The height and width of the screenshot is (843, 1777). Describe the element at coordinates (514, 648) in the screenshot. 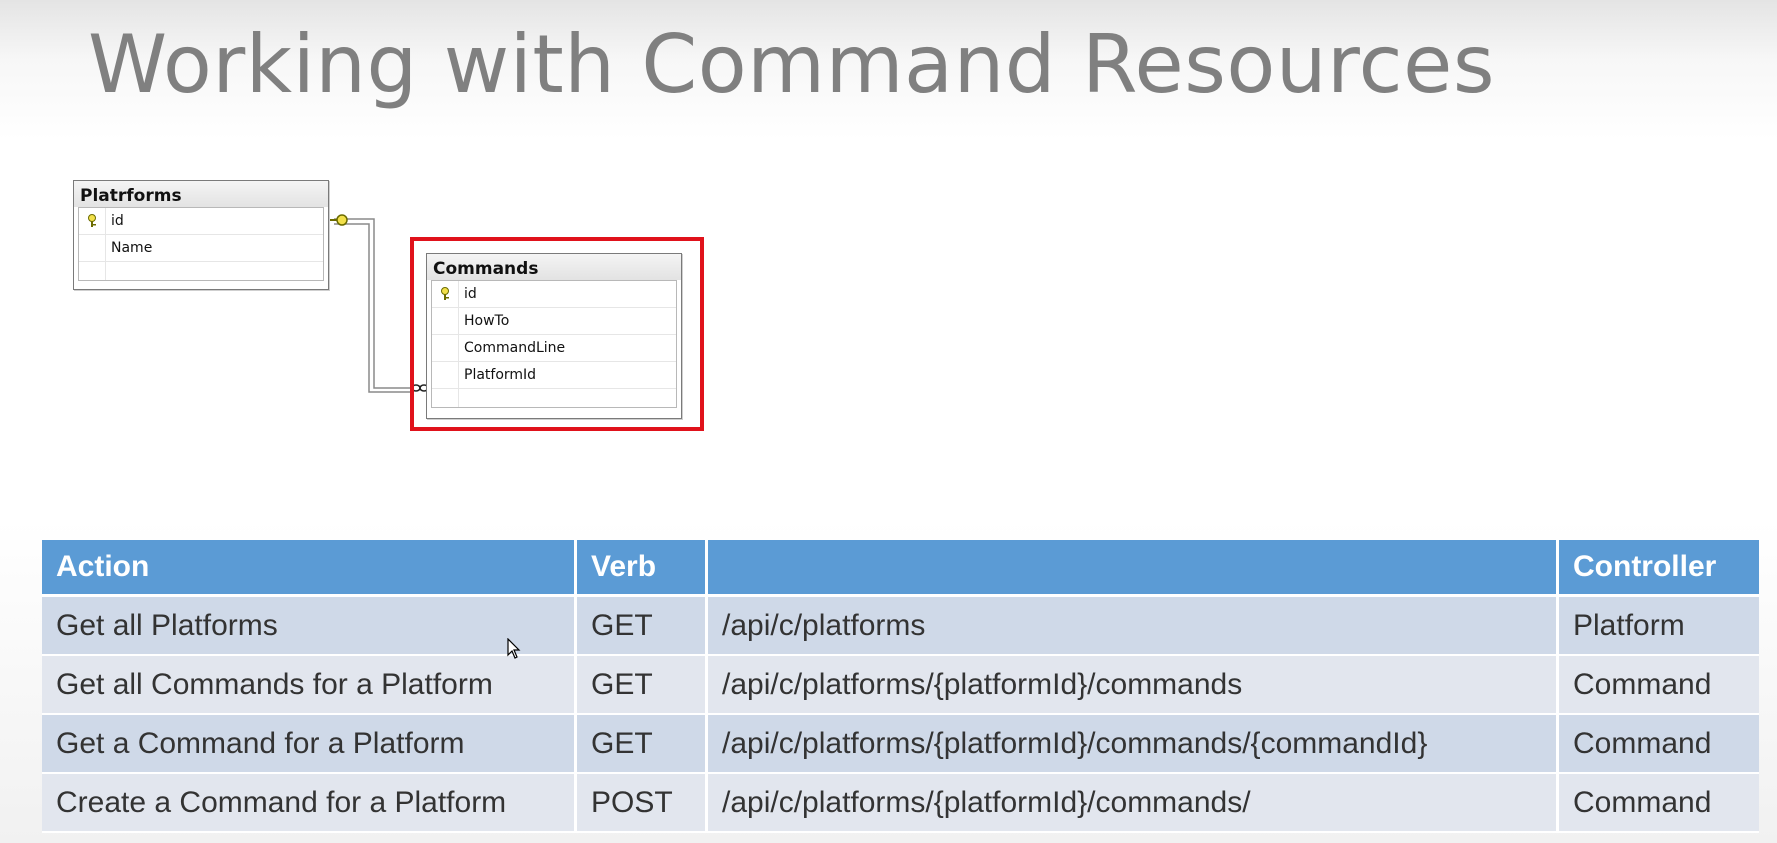

I see `mouse-cursor-icon` at that location.